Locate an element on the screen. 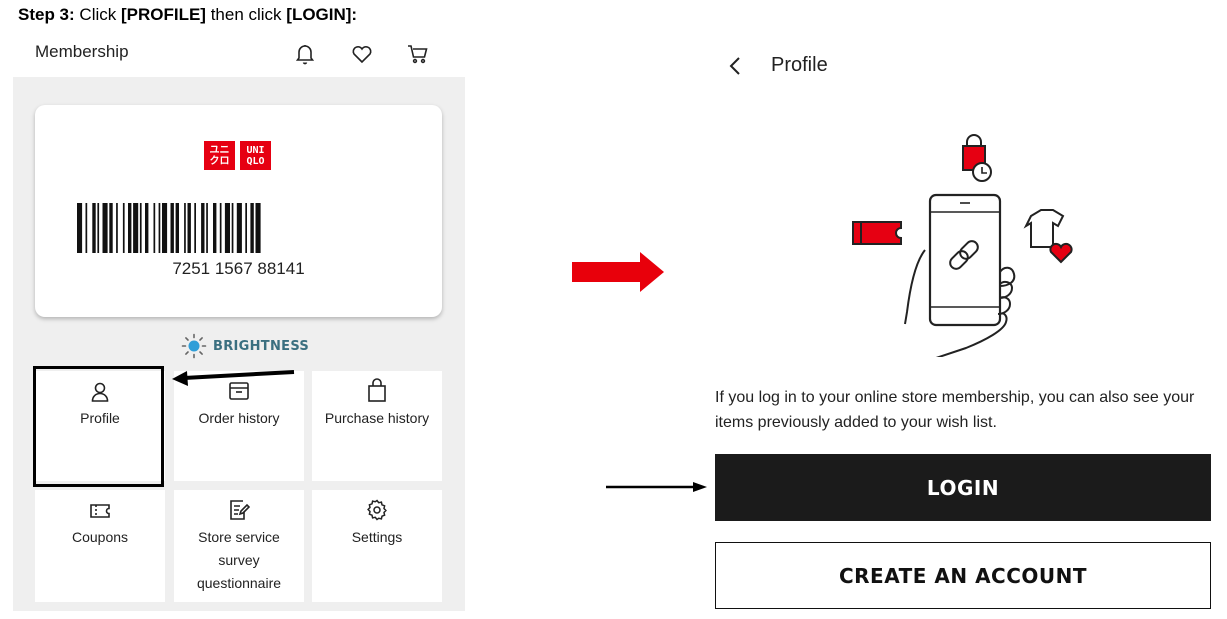 Image resolution: width=1227 pixels, height=619 pixels. coupon-ticket-icon is located at coordinates (877, 233).